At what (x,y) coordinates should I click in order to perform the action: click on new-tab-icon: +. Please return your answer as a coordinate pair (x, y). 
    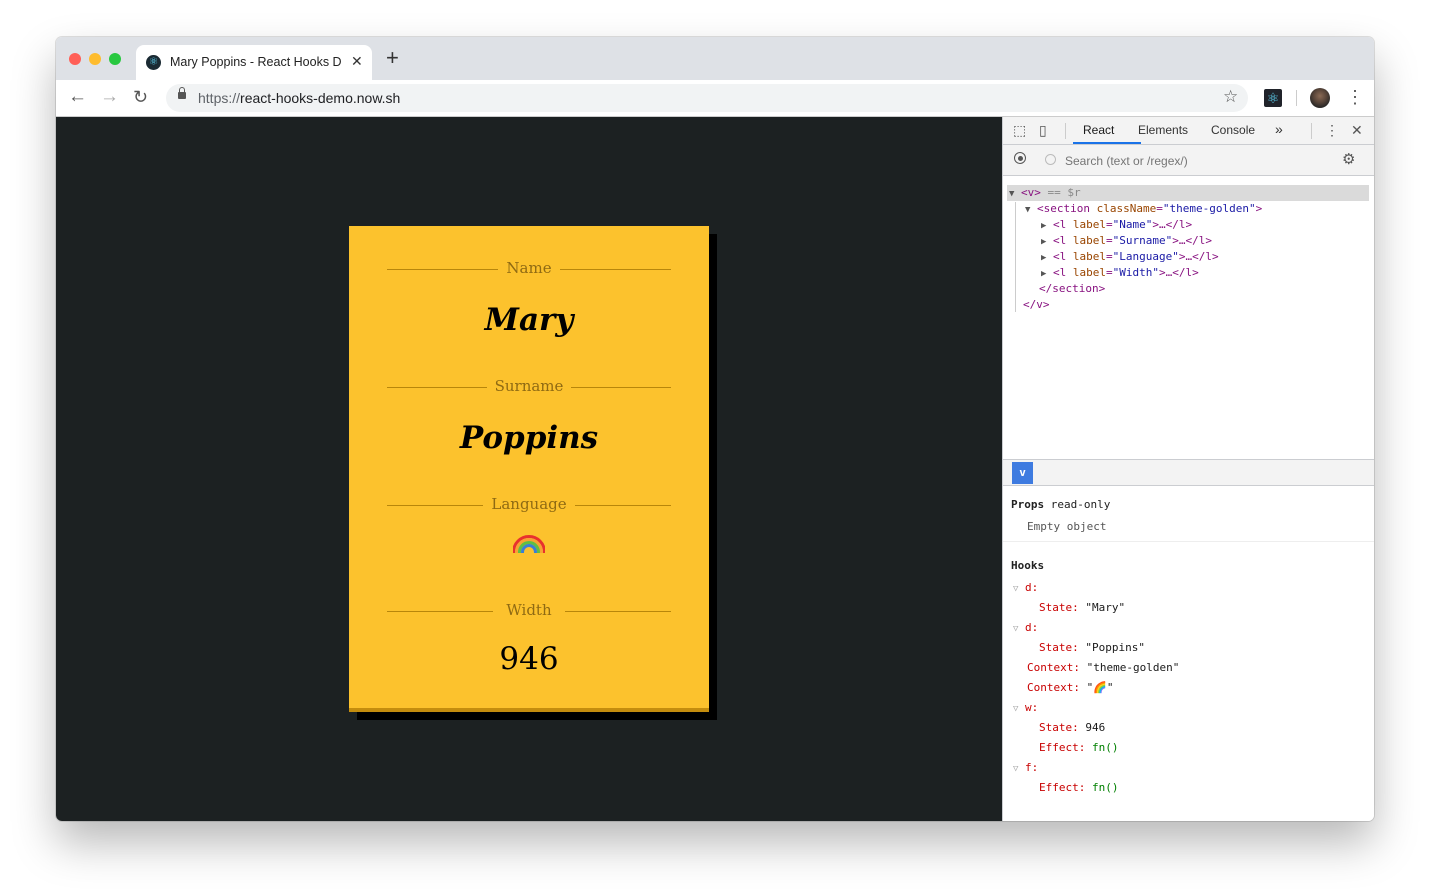
    Looking at the image, I should click on (392, 58).